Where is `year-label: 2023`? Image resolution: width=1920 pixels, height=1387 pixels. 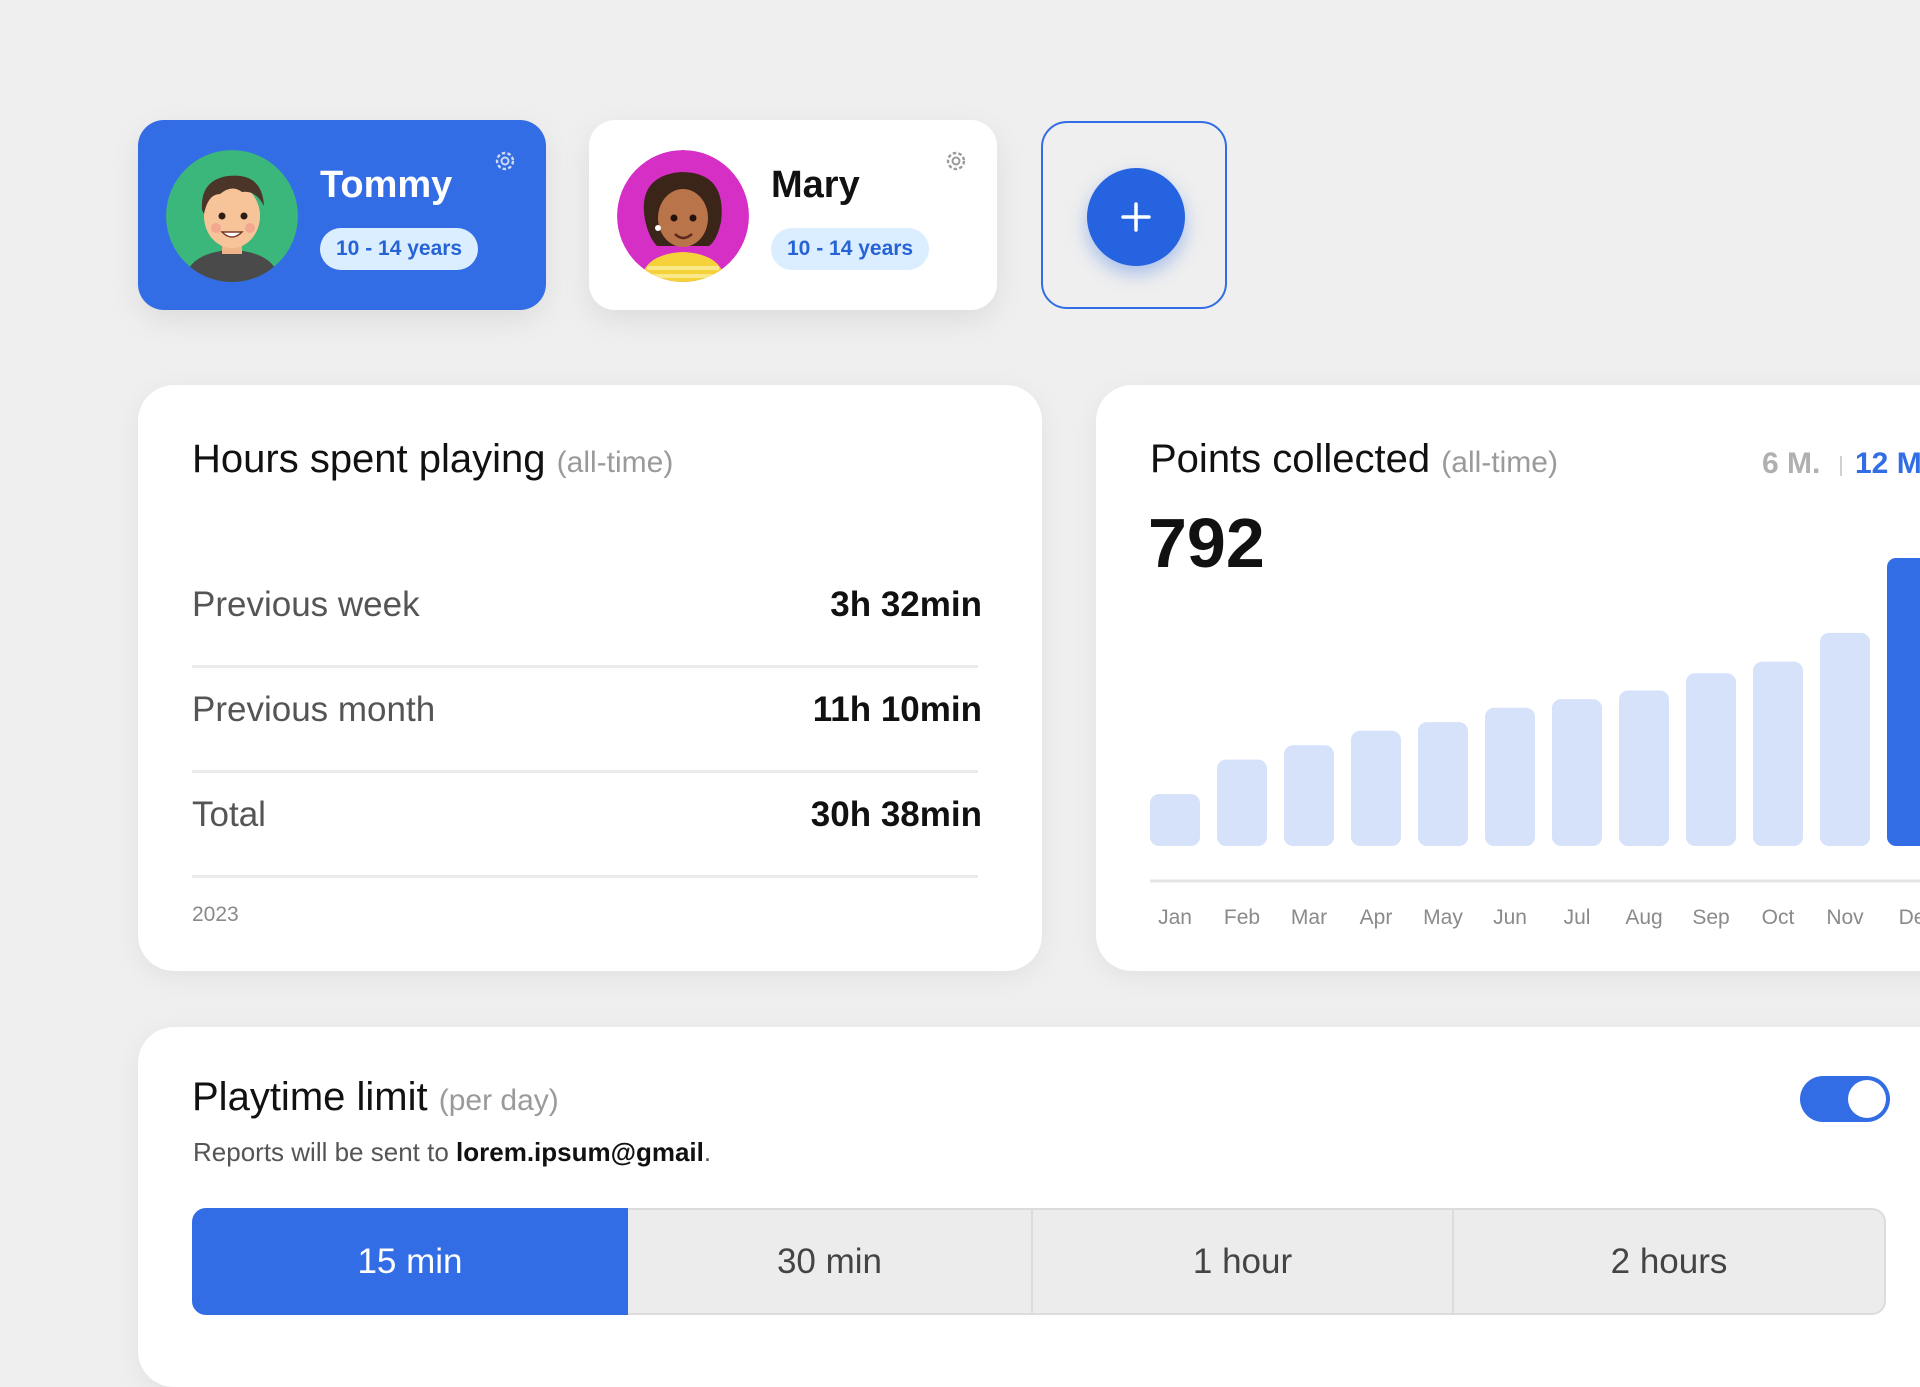
year-label: 2023 is located at coordinates (215, 914).